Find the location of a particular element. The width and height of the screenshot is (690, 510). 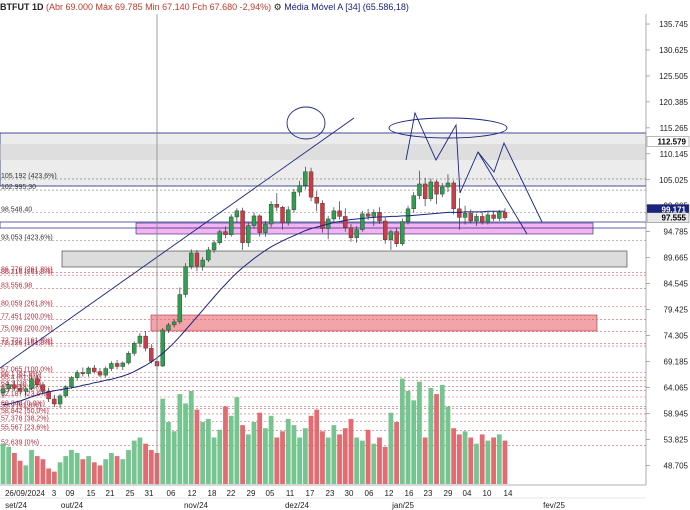

time-day-label: 15 is located at coordinates (91, 493).